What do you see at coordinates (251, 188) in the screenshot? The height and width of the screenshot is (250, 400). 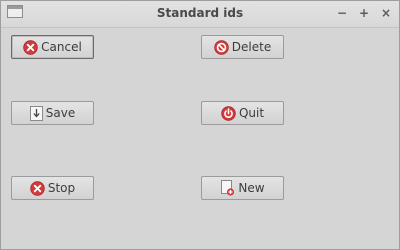 I see `new-button-label: New` at bounding box center [251, 188].